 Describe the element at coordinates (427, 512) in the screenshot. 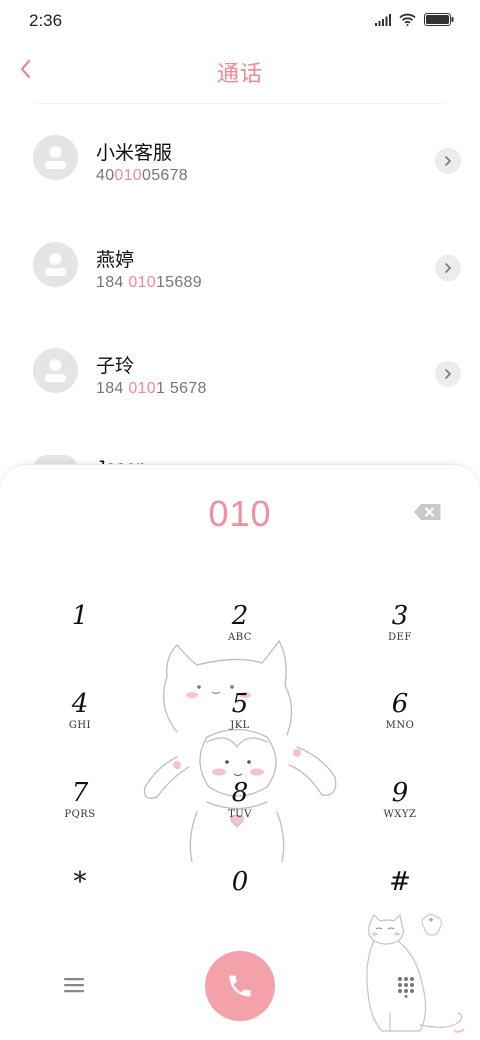

I see `backspace-icon` at that location.